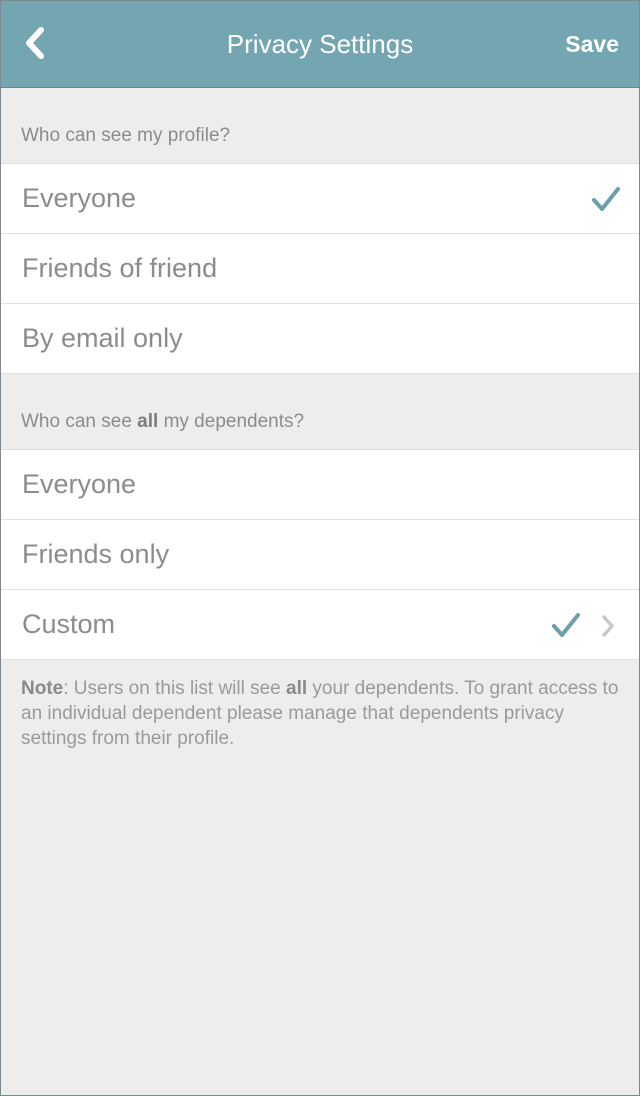  I want to click on dependents-visibility-header: Who can see all my dependents?, so click(320, 412).